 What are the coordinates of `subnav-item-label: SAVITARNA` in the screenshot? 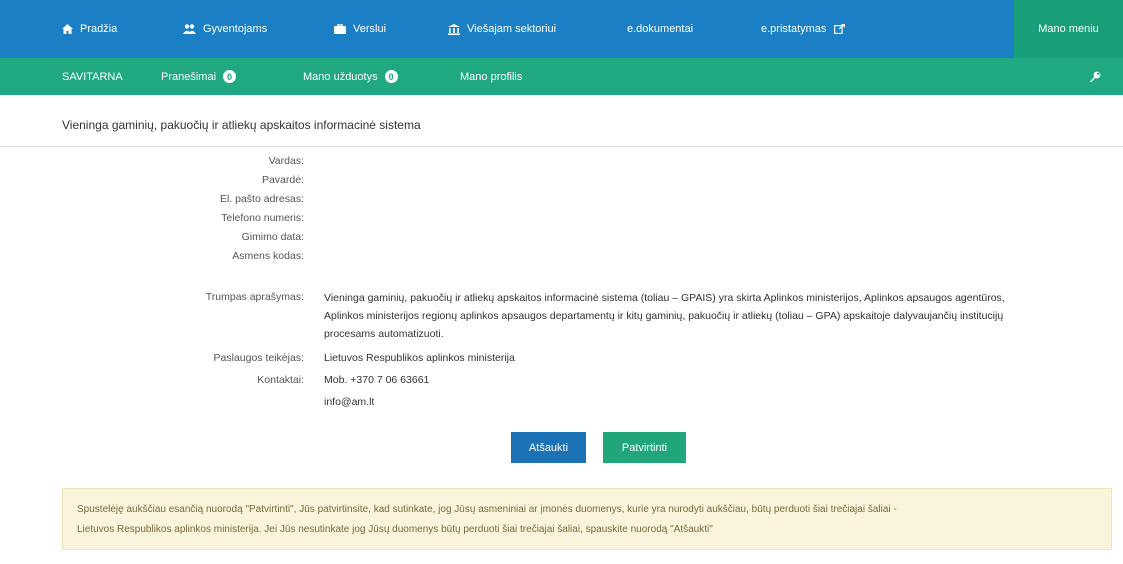 It's located at (92, 76).